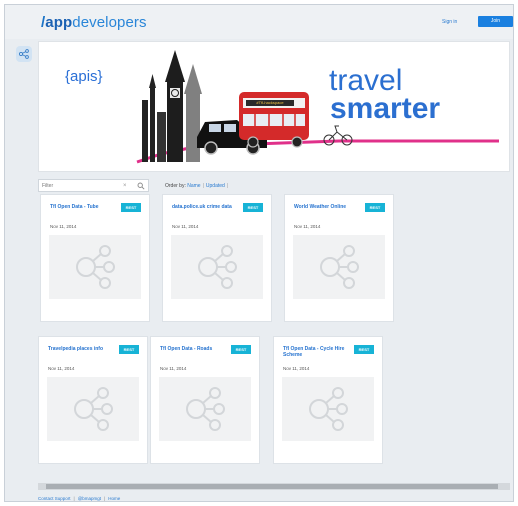 The height and width of the screenshot is (506, 518). What do you see at coordinates (114, 498) in the screenshot?
I see `home-link: Home` at bounding box center [114, 498].